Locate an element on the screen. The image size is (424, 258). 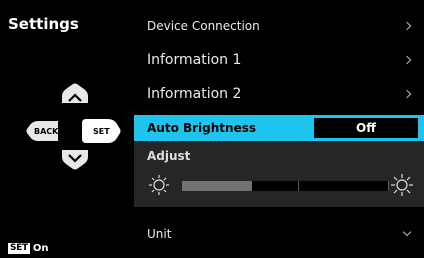
menu-item-label: Information 1 is located at coordinates (194, 60).